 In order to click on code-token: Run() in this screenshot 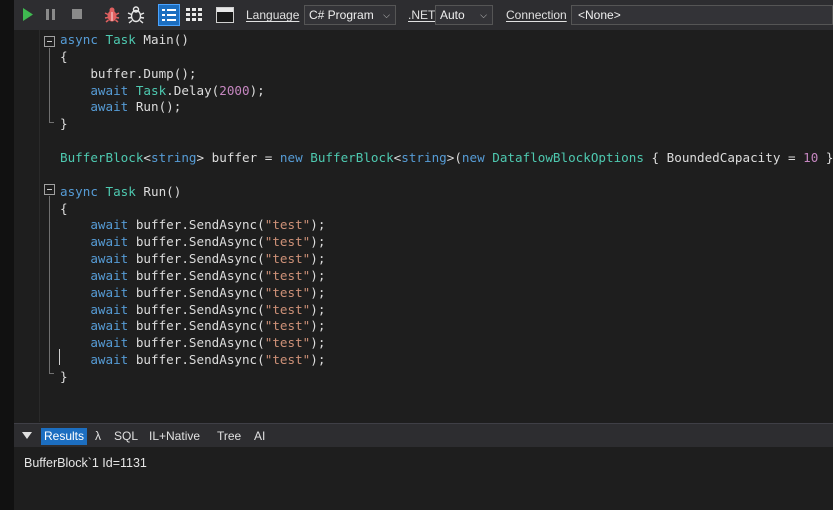, I will do `click(162, 191)`.